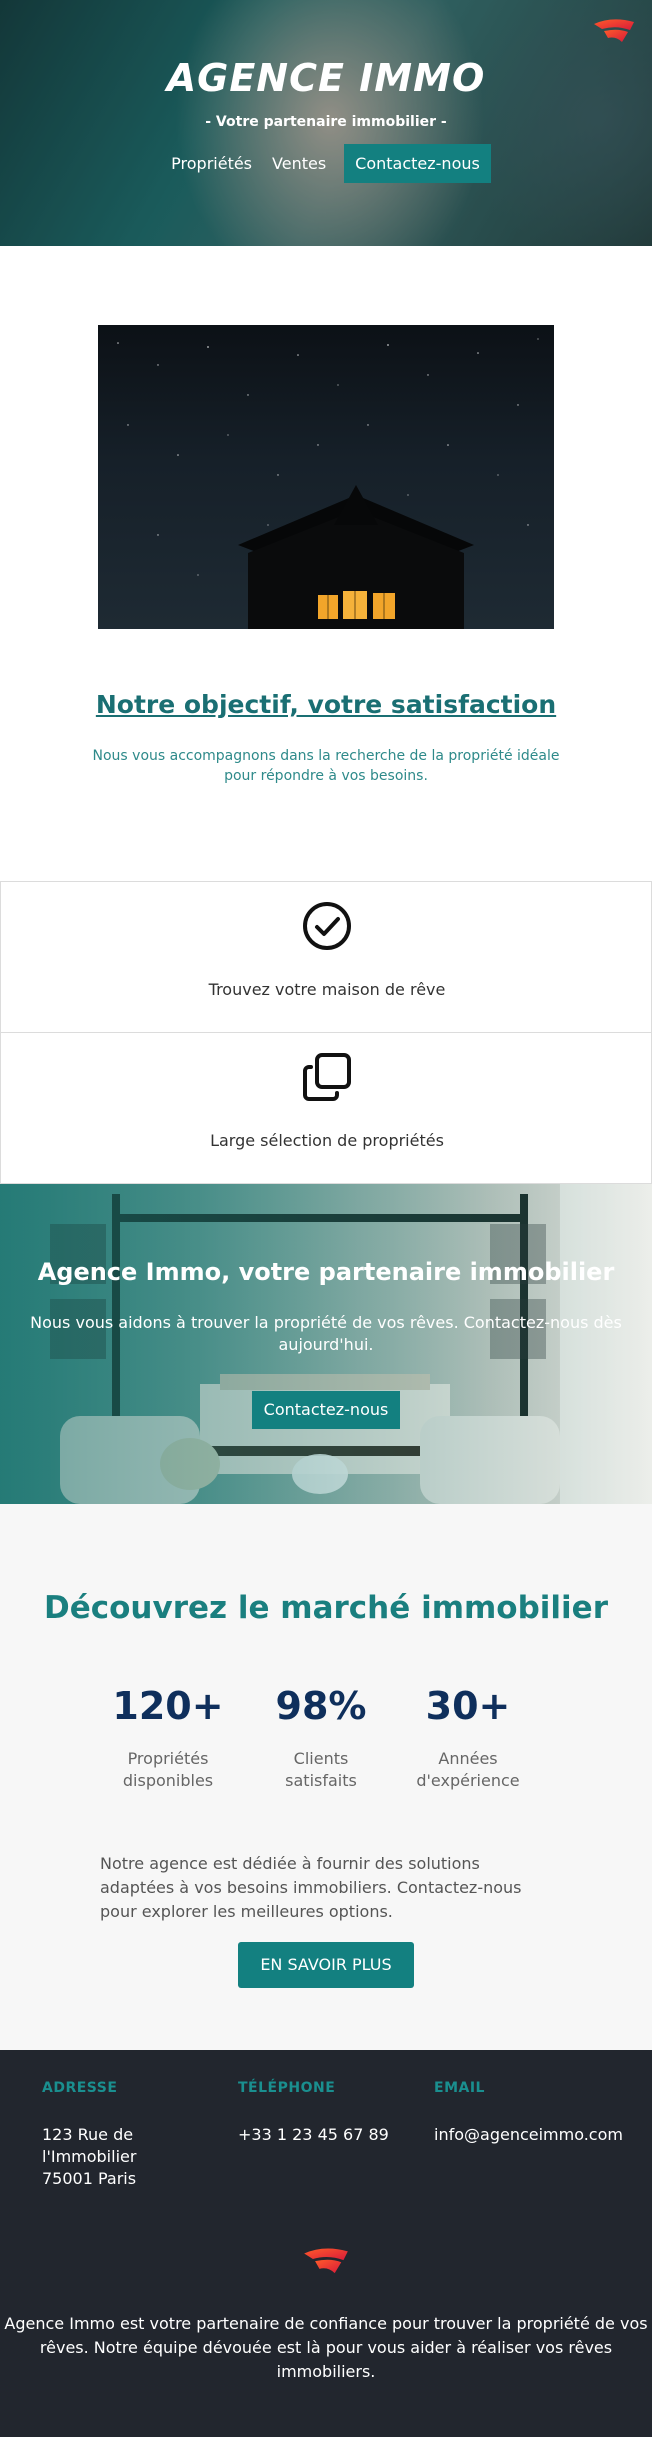 The height and width of the screenshot is (2437, 652). What do you see at coordinates (614, 29) in the screenshot?
I see `brand-logo-icon` at bounding box center [614, 29].